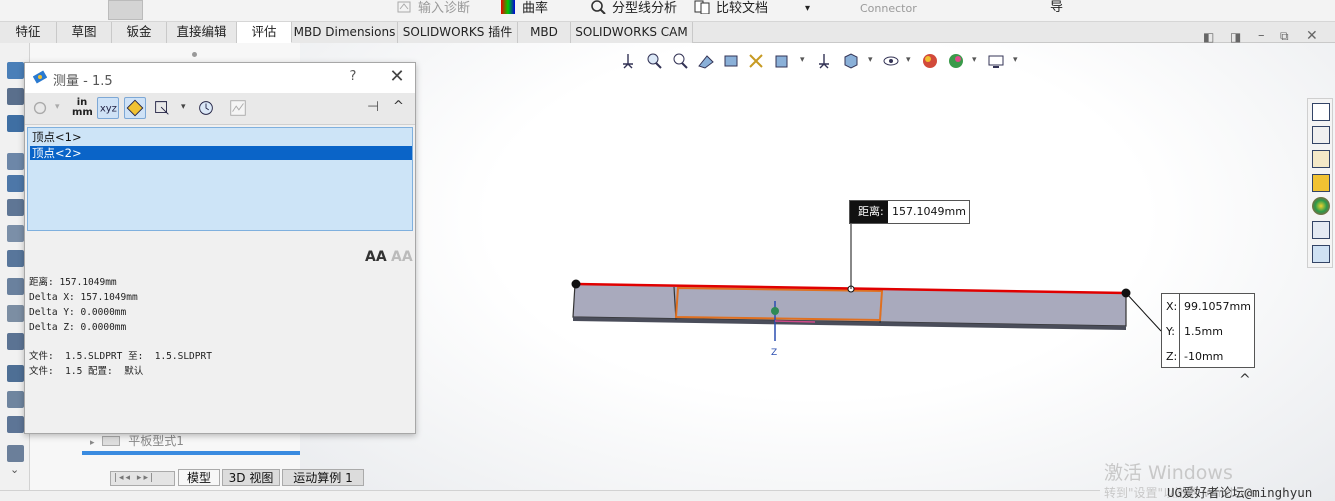 This screenshot has height=501, width=1335. Describe the element at coordinates (398, 106) in the screenshot. I see `collapse-icon: ^` at that location.